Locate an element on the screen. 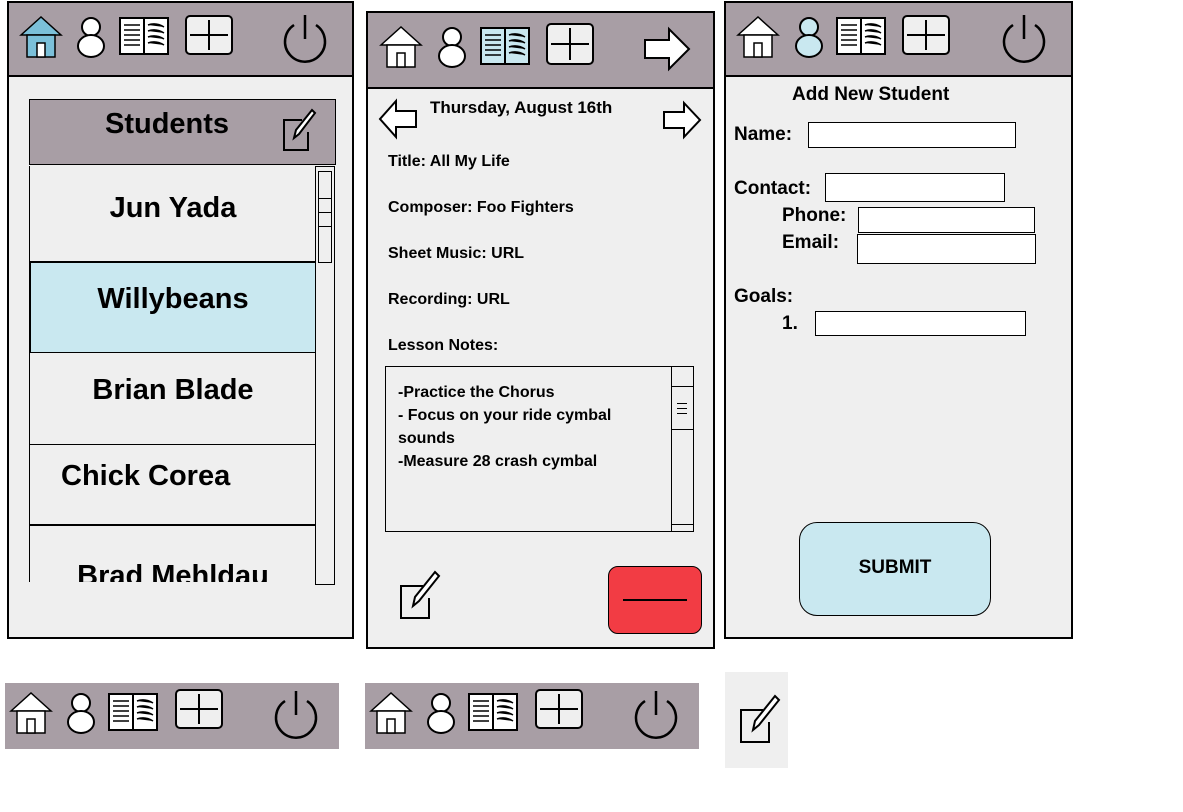  goal-1-field is located at coordinates (920, 323).